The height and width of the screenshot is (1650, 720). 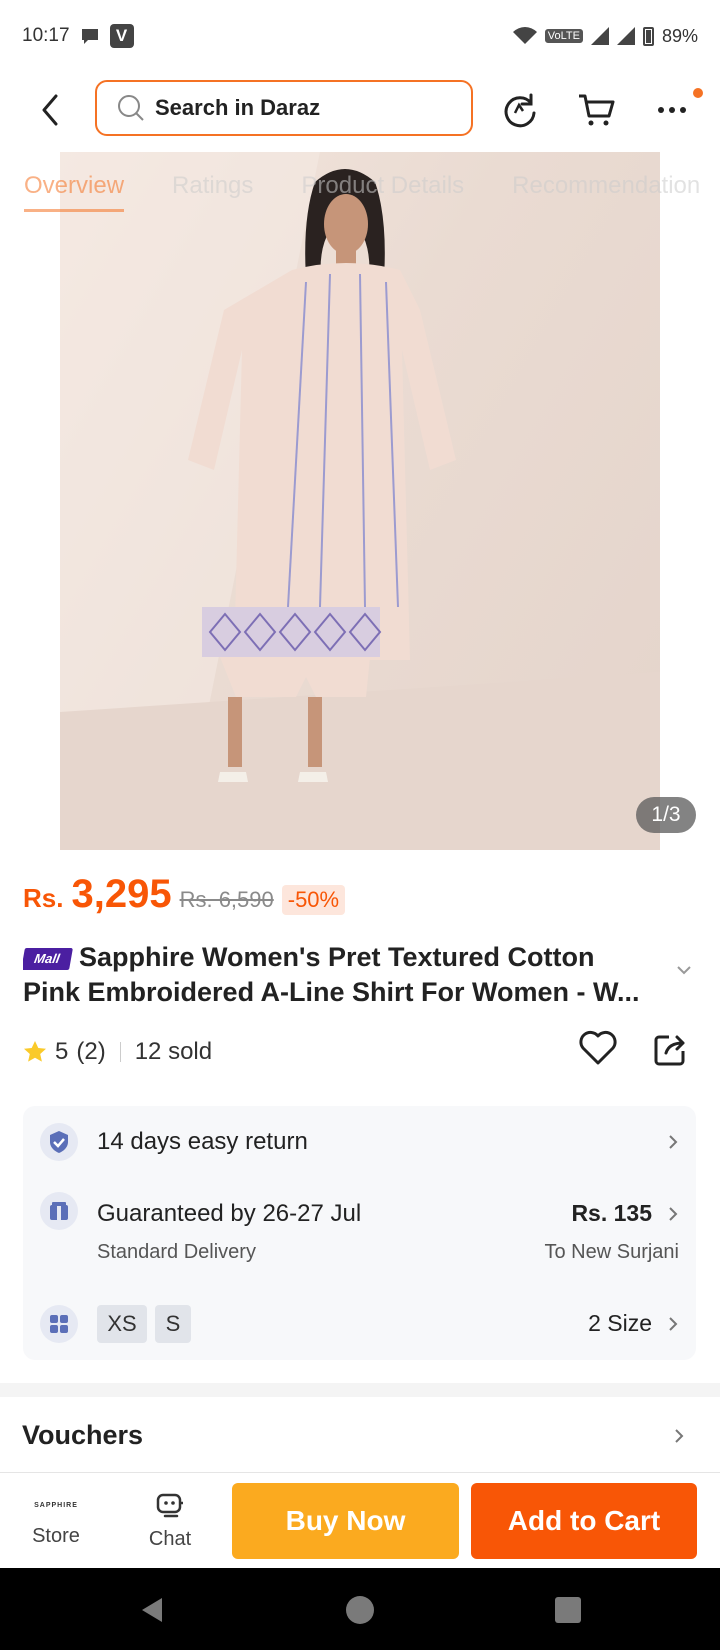 I want to click on chat-bot-icon, so click(x=169, y=1505).